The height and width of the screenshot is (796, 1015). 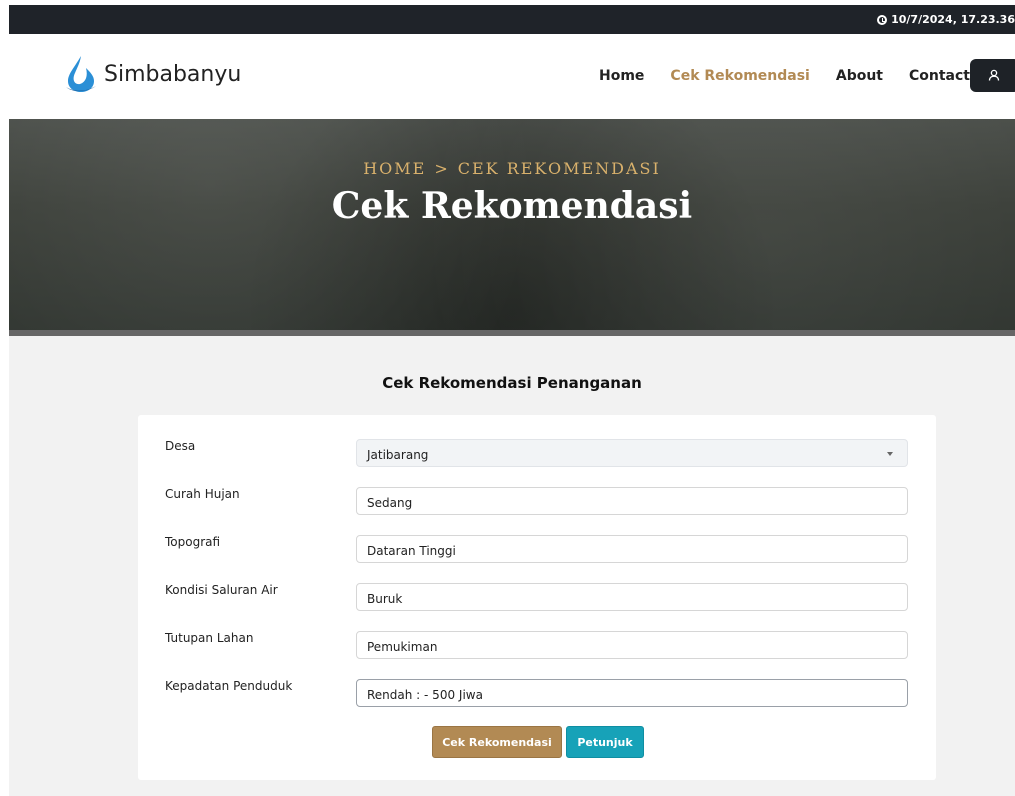 I want to click on top-bar: 10/7/2024, 17.23.36, so click(x=512, y=19).